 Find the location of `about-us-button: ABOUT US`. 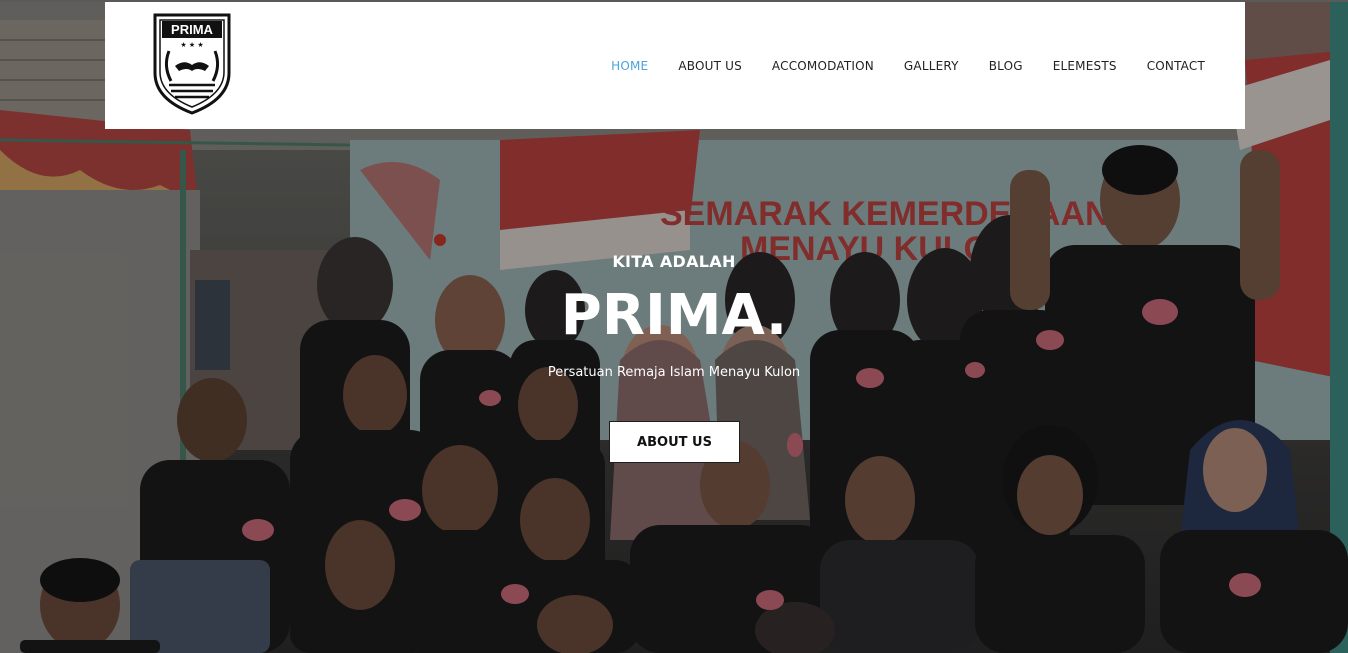

about-us-button: ABOUT US is located at coordinates (674, 442).